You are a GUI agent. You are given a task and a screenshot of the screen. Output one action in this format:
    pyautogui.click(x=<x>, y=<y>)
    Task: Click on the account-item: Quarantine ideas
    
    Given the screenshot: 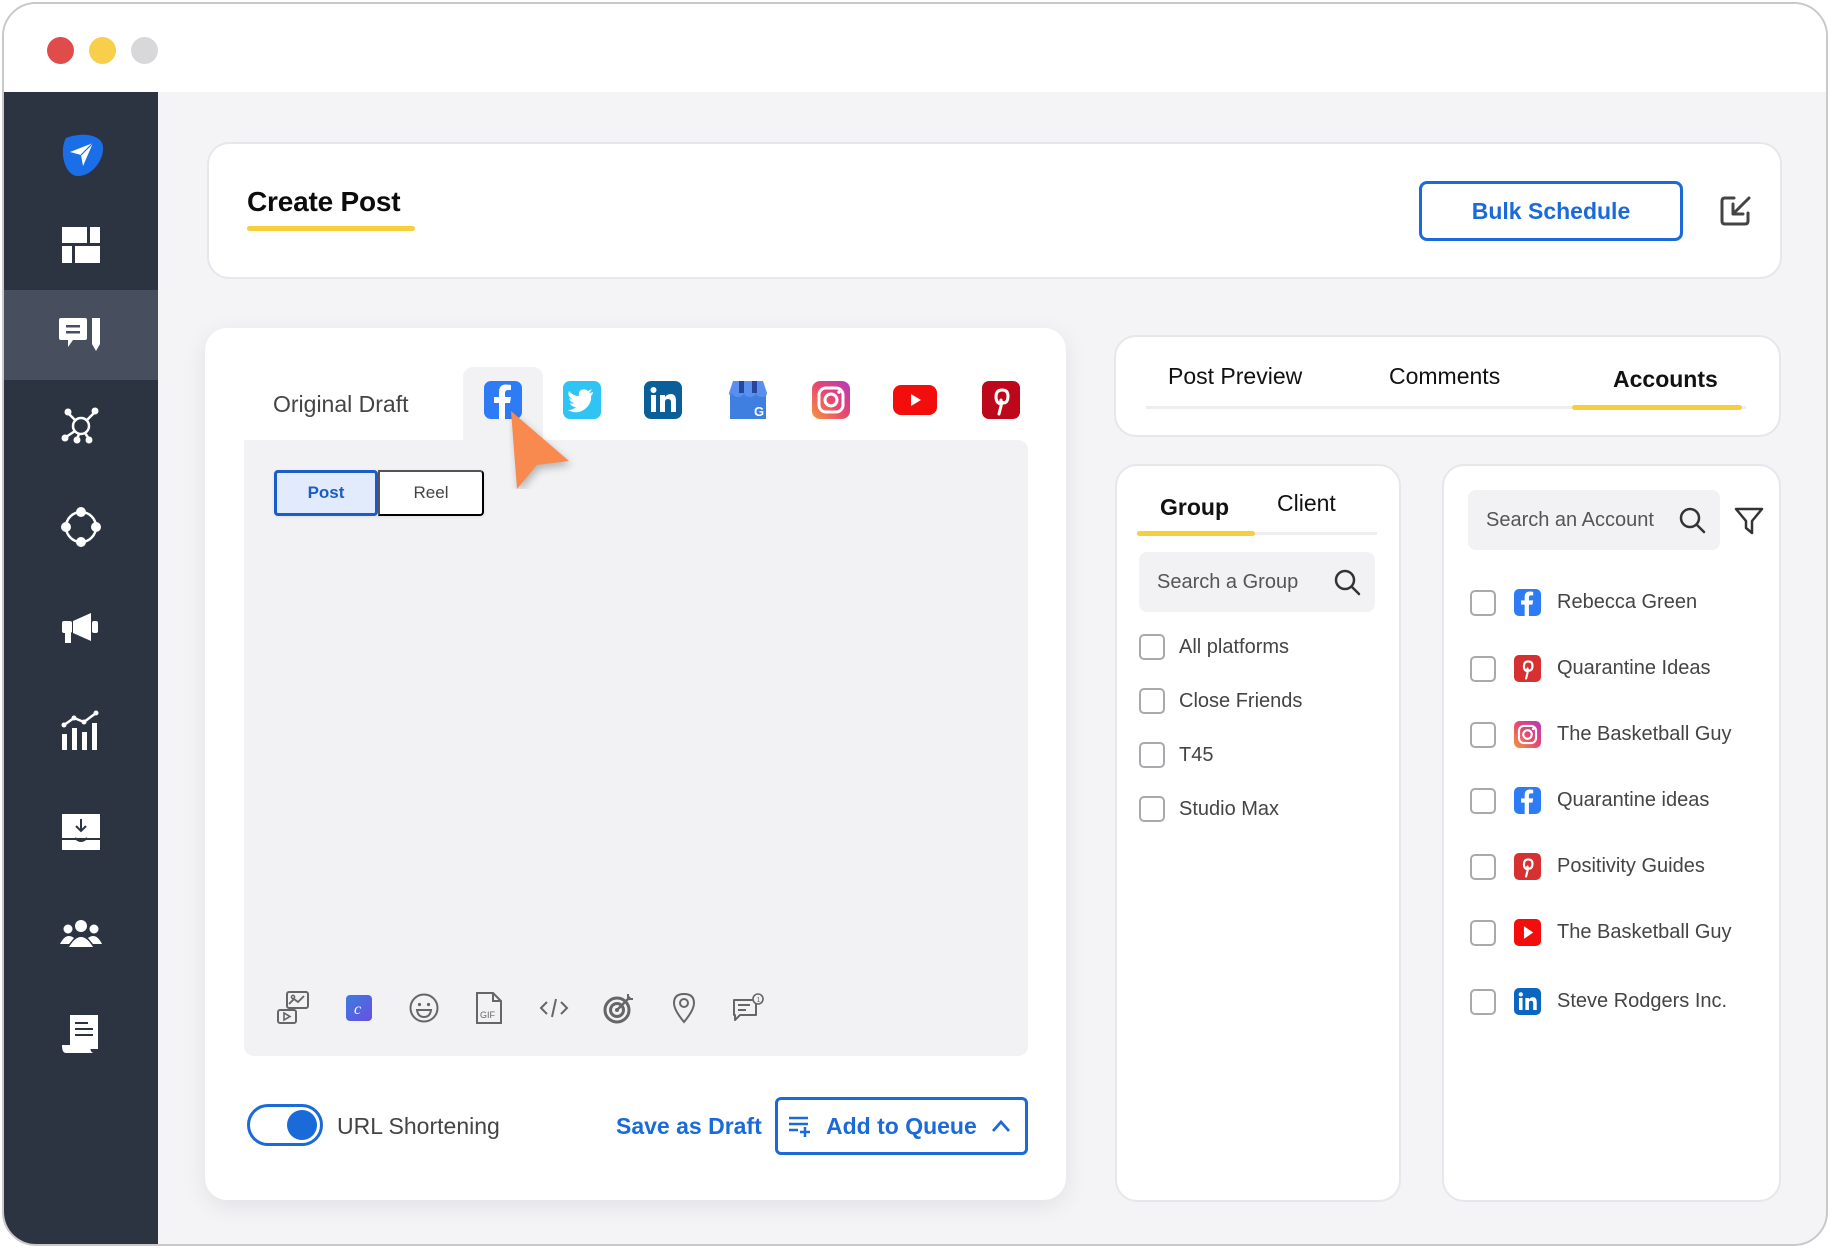 What is the action you would take?
    pyautogui.click(x=1589, y=800)
    